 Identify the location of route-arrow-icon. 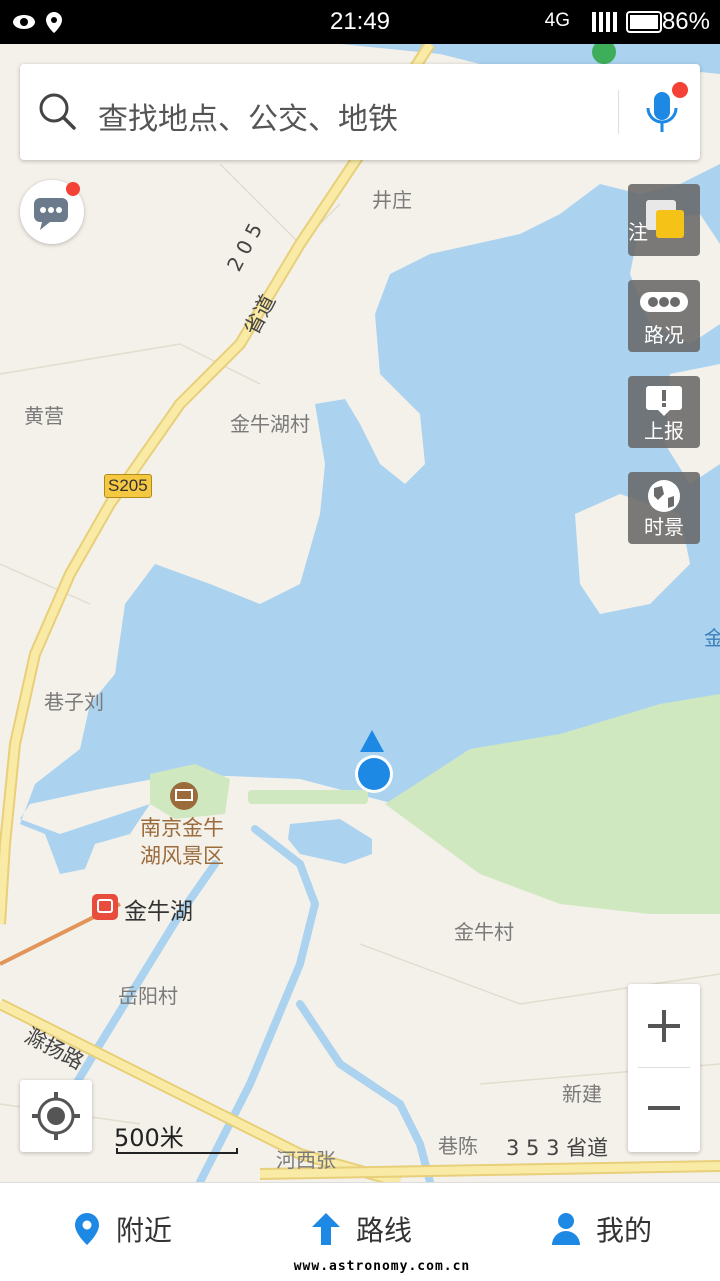
(326, 1229).